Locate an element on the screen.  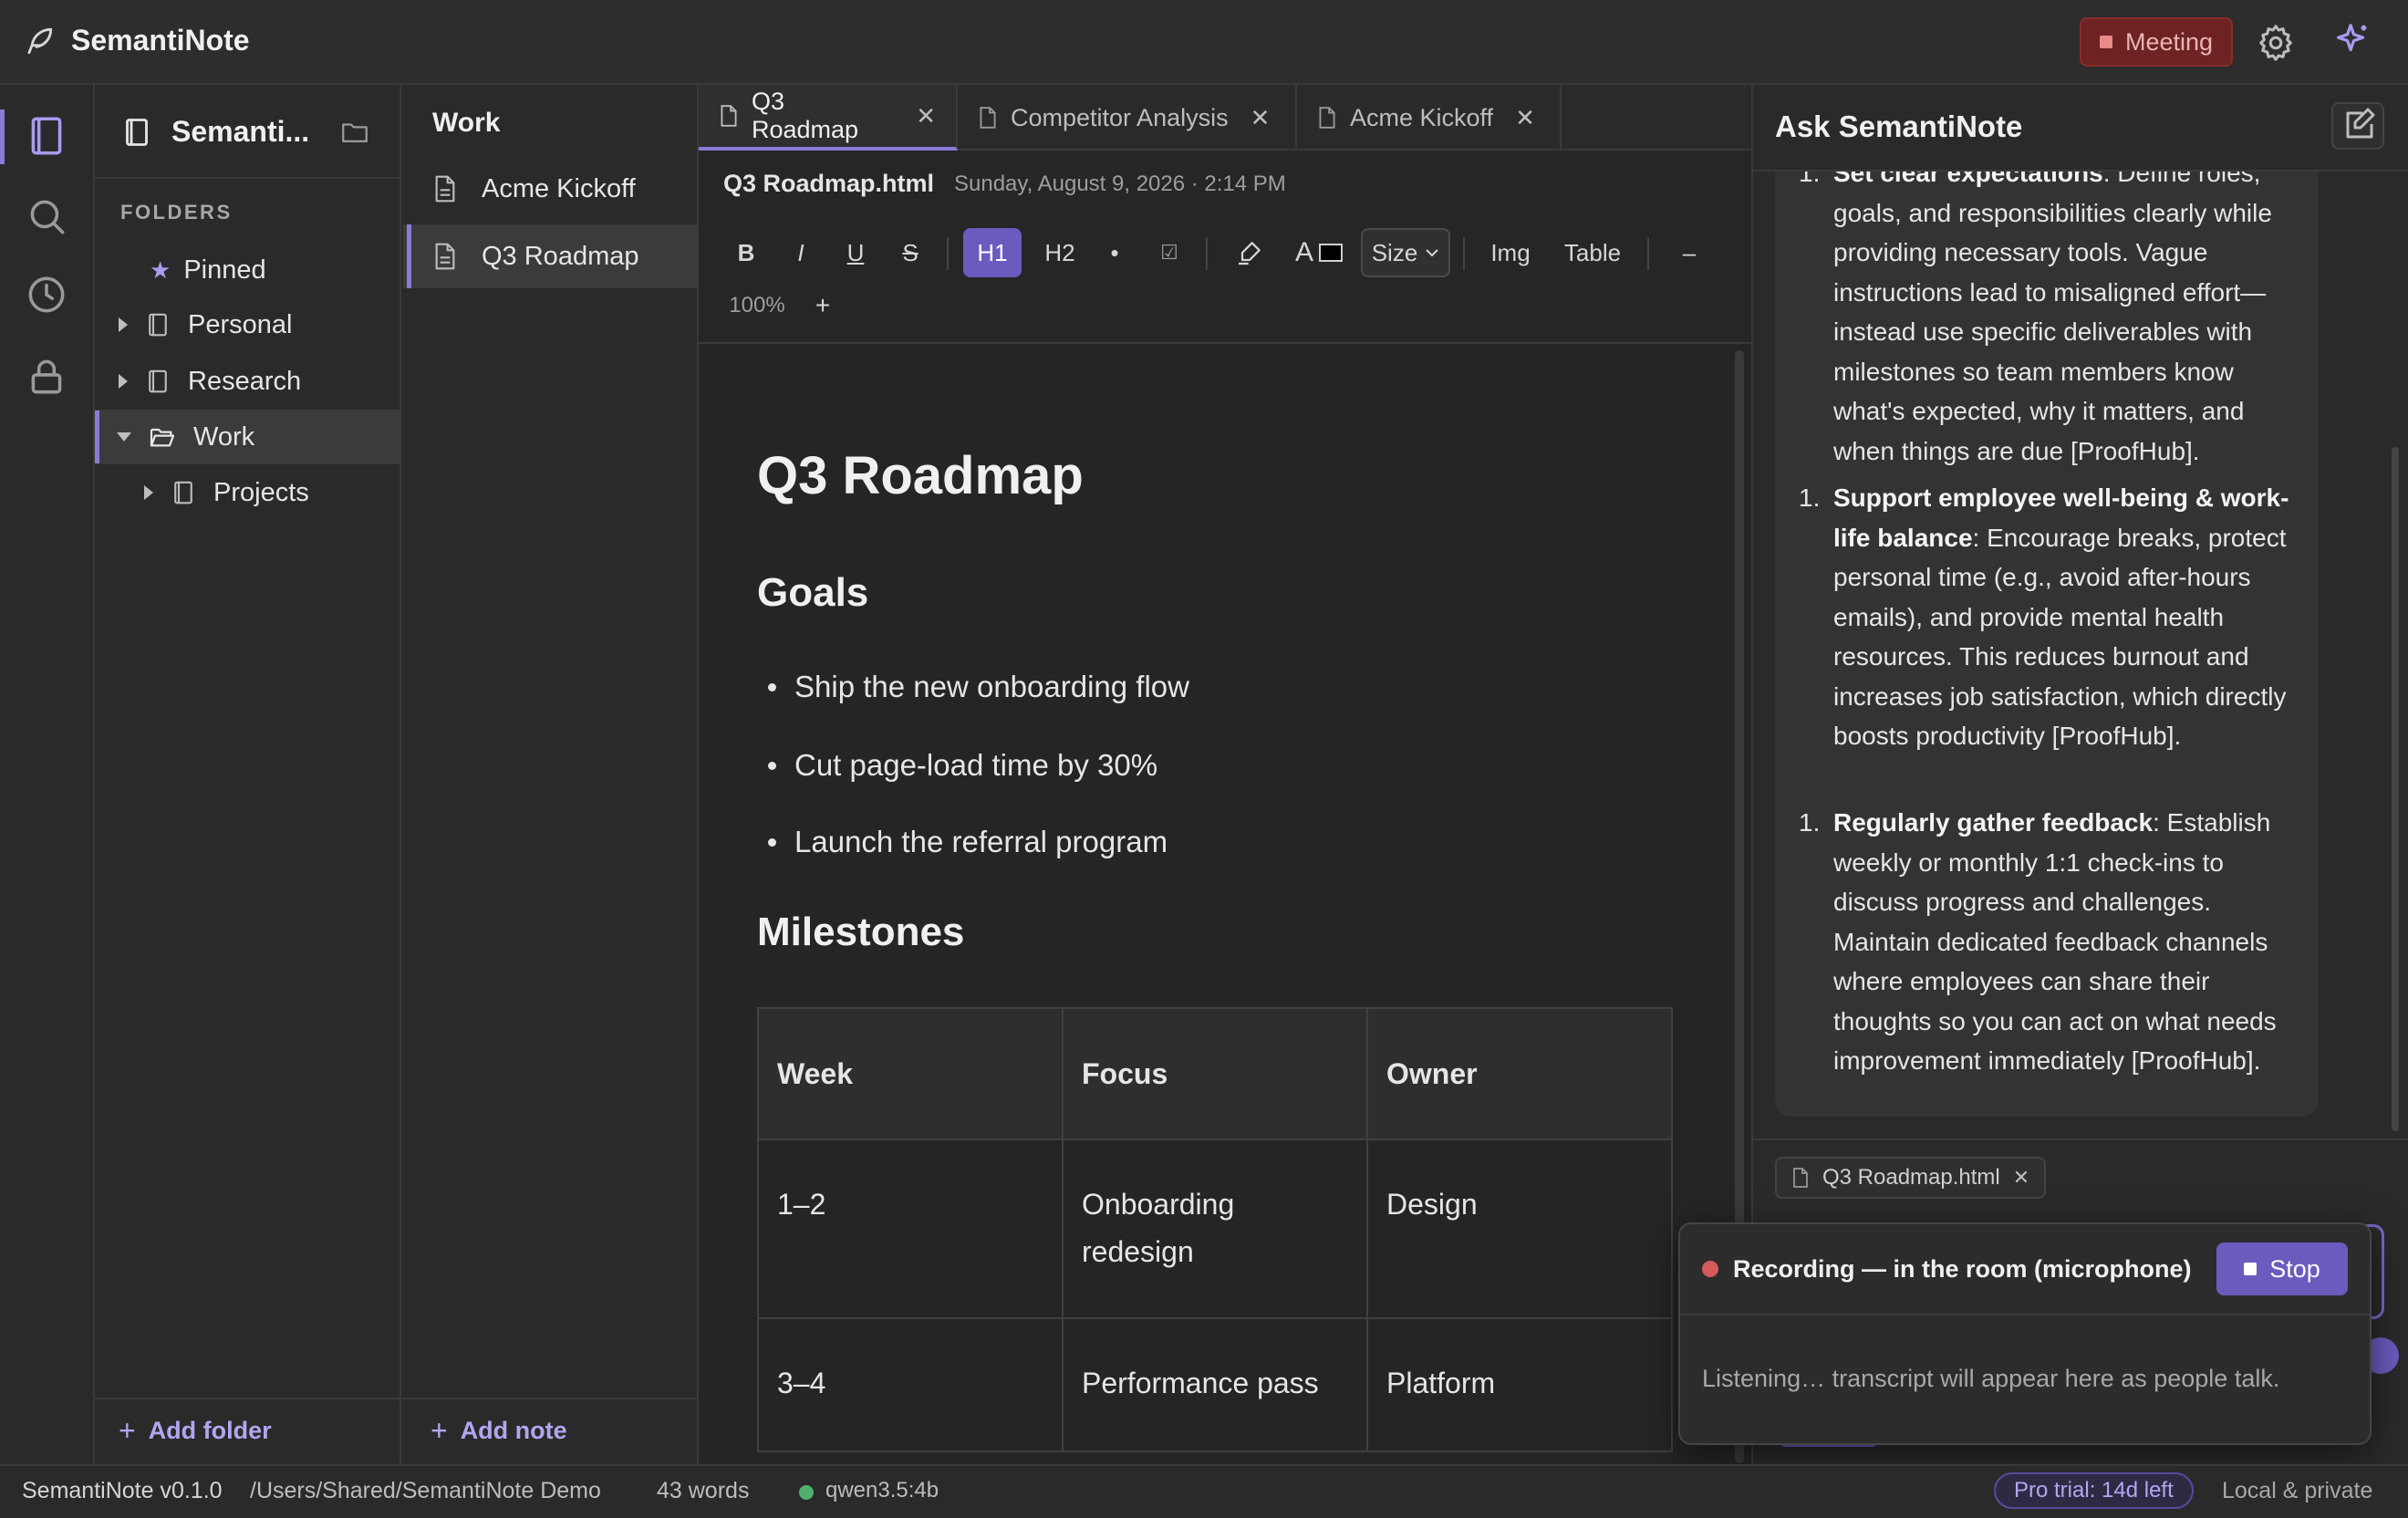
add-note-button: + Add note is located at coordinates (499, 1431).